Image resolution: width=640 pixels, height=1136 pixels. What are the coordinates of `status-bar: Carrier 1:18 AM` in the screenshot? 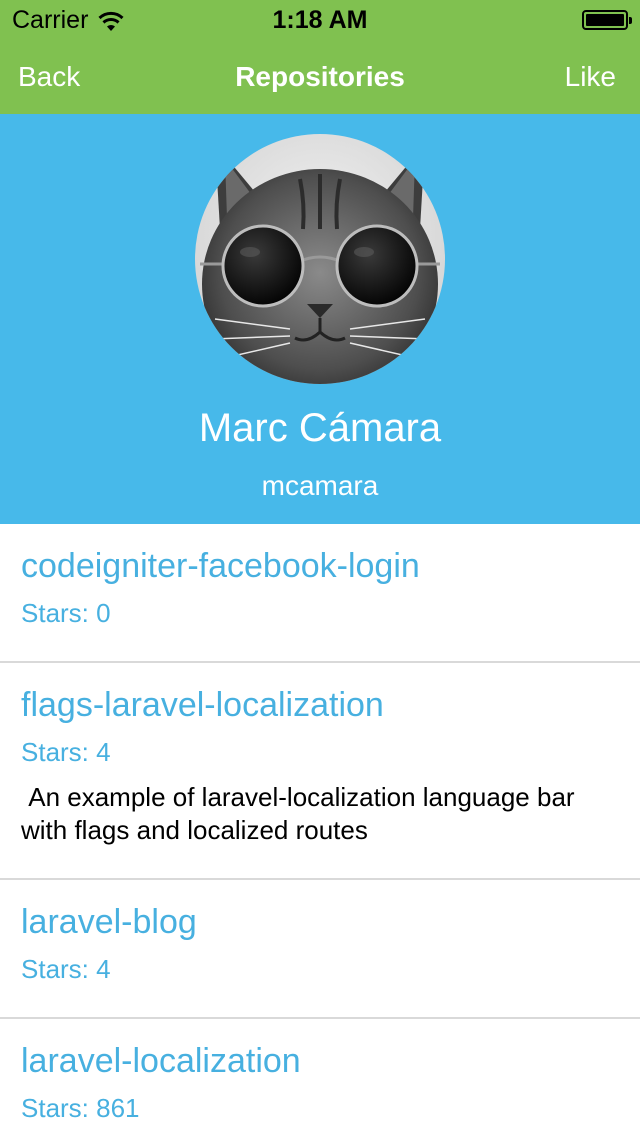 It's located at (320, 20).